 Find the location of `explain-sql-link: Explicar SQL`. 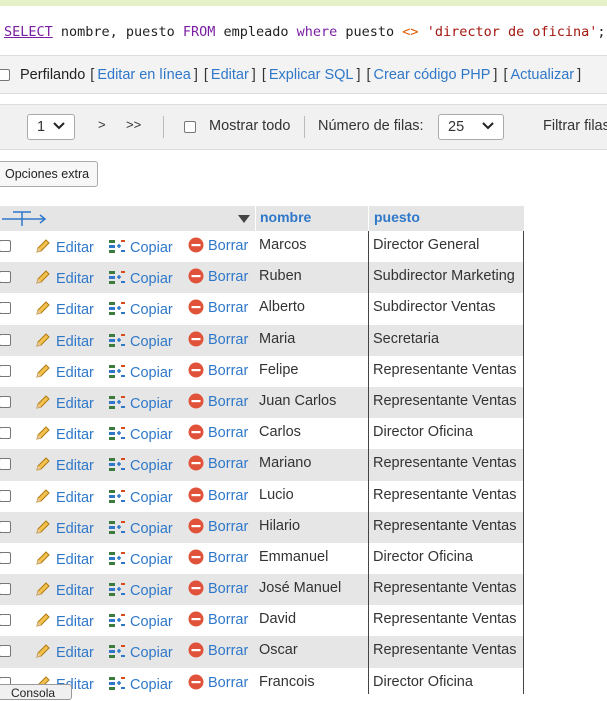

explain-sql-link: Explicar SQL is located at coordinates (311, 75).